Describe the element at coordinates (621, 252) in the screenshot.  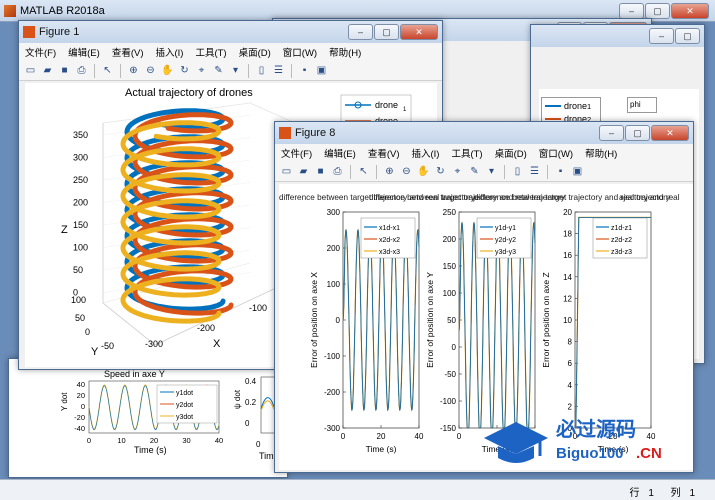
I see `legend-label: z3d-z3` at that location.